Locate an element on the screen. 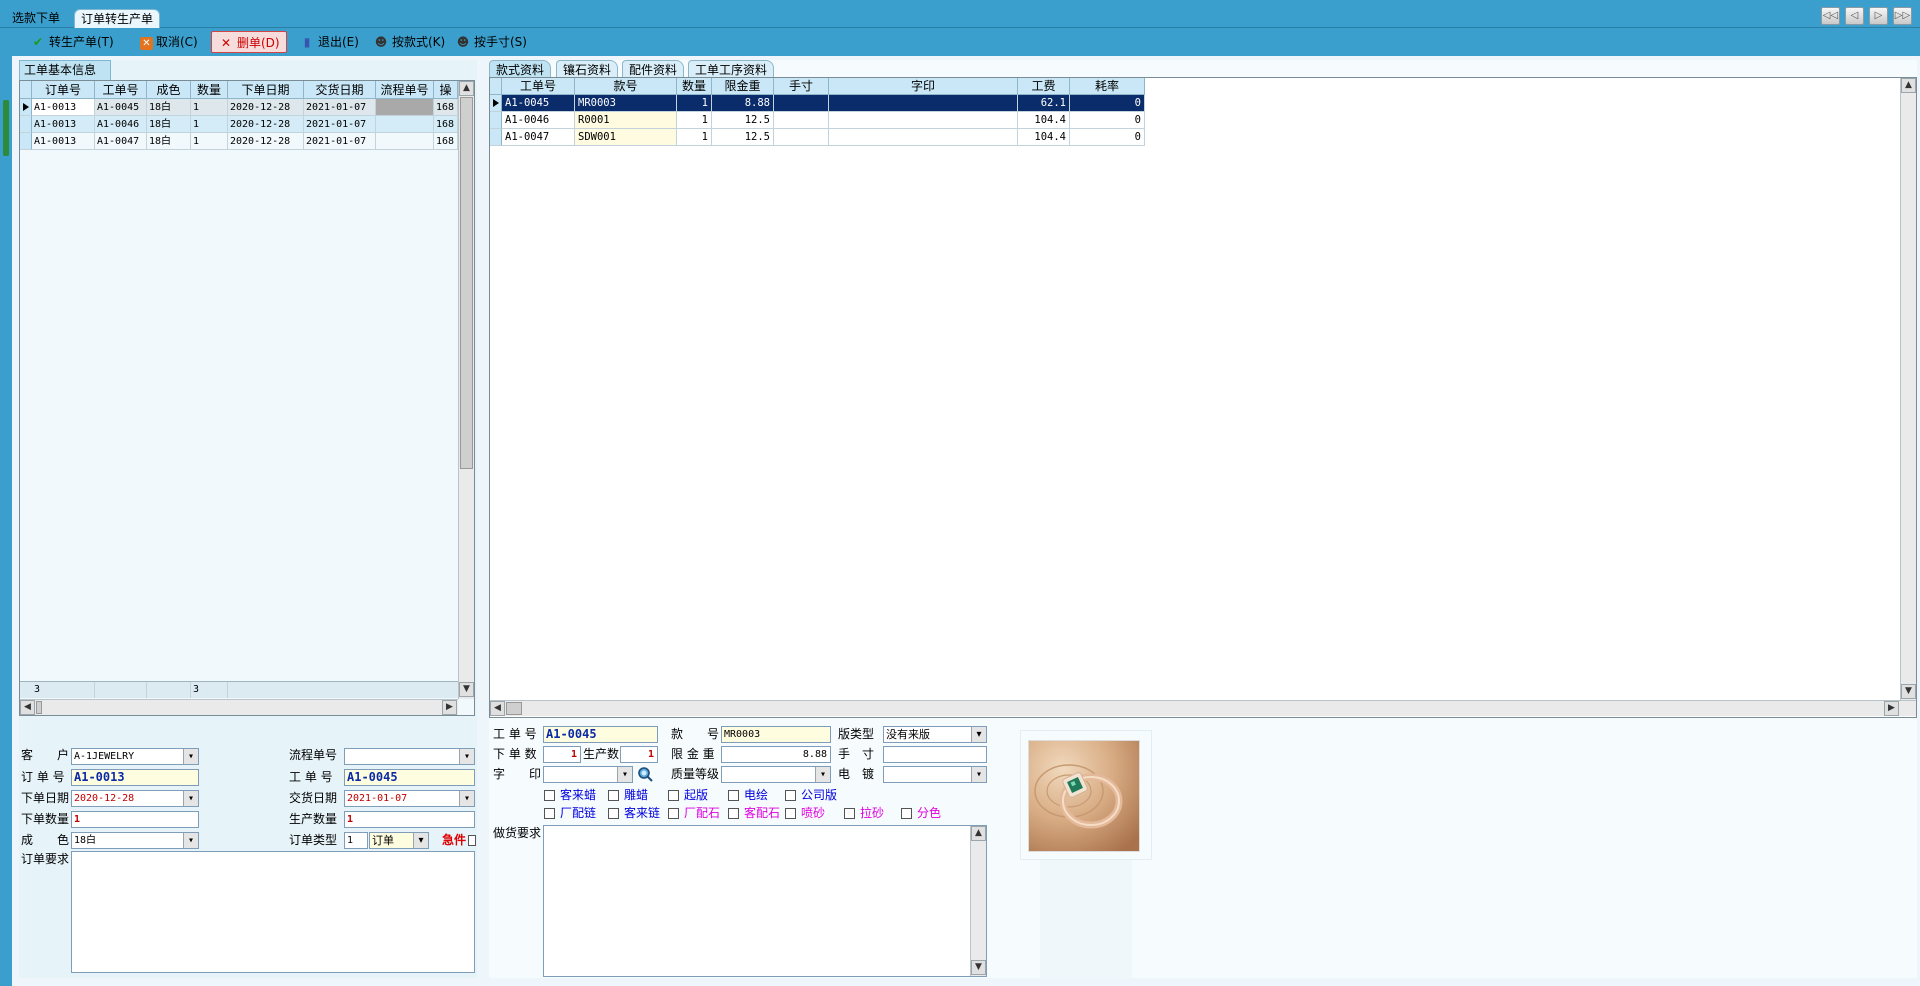  prod-count-field: 1 is located at coordinates (639, 754).